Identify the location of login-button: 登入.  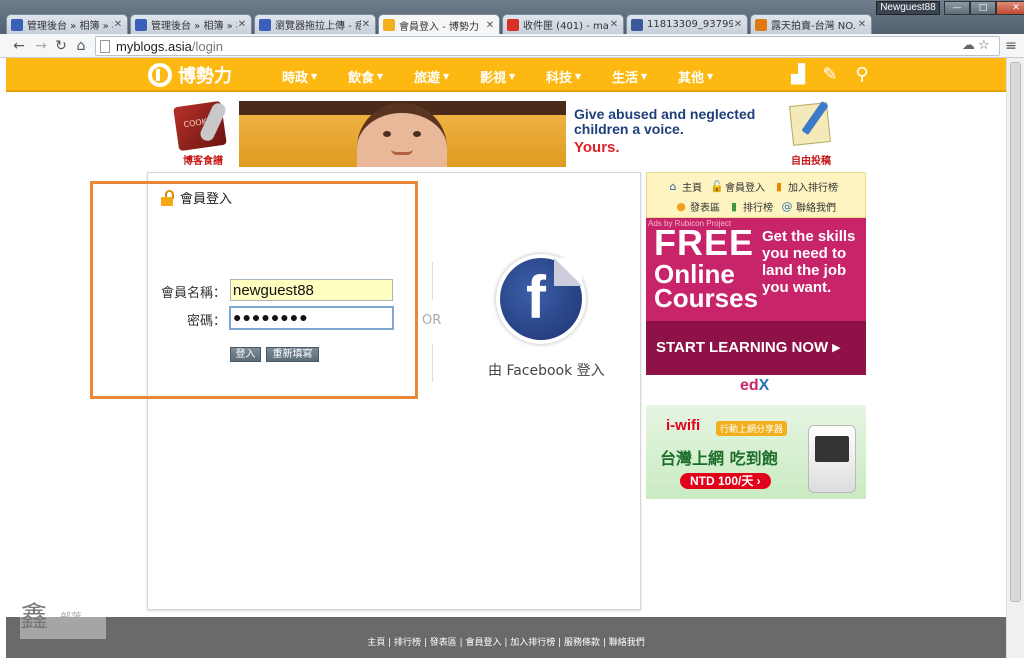
(245, 354).